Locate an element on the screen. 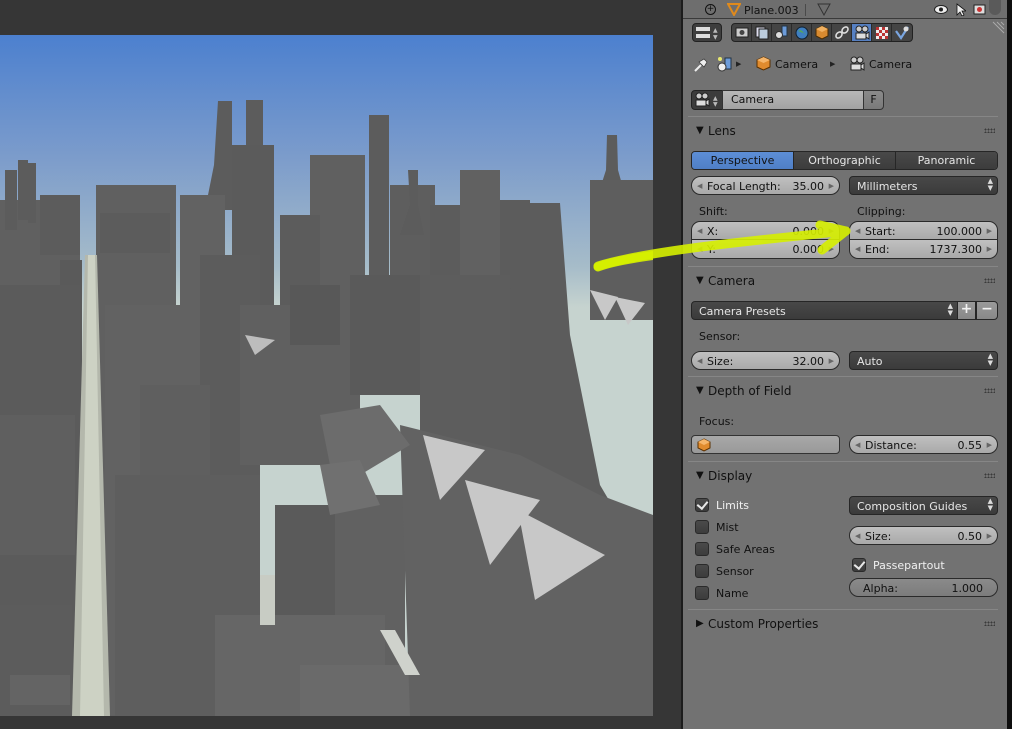 Image resolution: width=1012 pixels, height=729 pixels. camera-presets-dropdown: Camera Presets ▲ ▼ is located at coordinates (824, 310).